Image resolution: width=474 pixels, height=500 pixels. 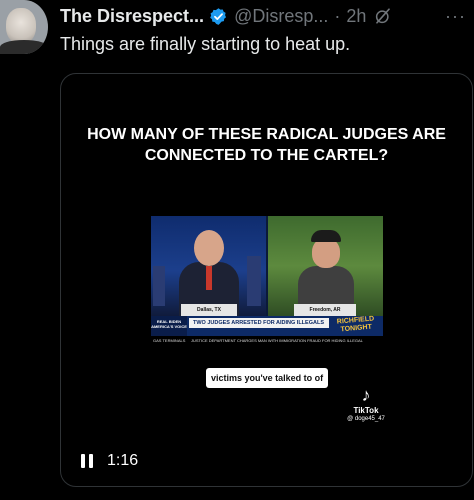 I want to click on chyron-network-tag: REAL BIDEN AMERICA'S VOICE, so click(x=169, y=326).